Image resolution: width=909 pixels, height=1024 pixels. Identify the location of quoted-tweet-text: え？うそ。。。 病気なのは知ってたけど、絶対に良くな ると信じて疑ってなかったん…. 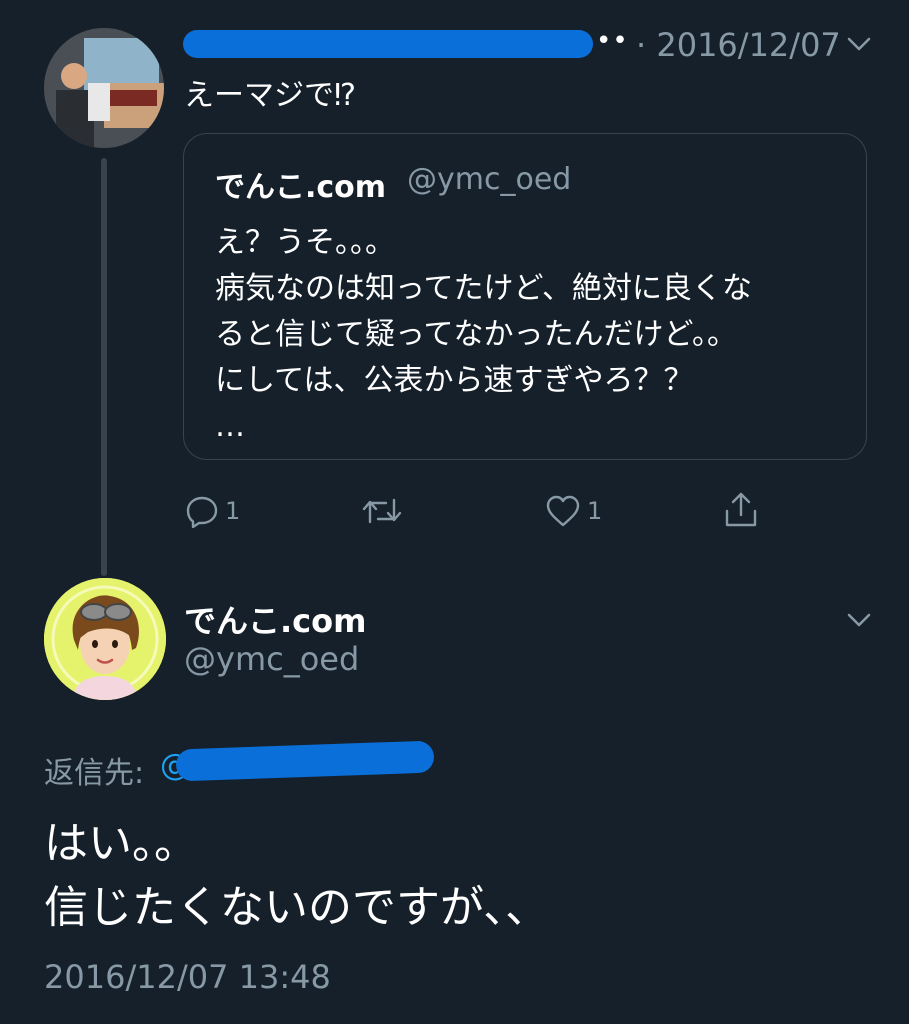
(483, 334).